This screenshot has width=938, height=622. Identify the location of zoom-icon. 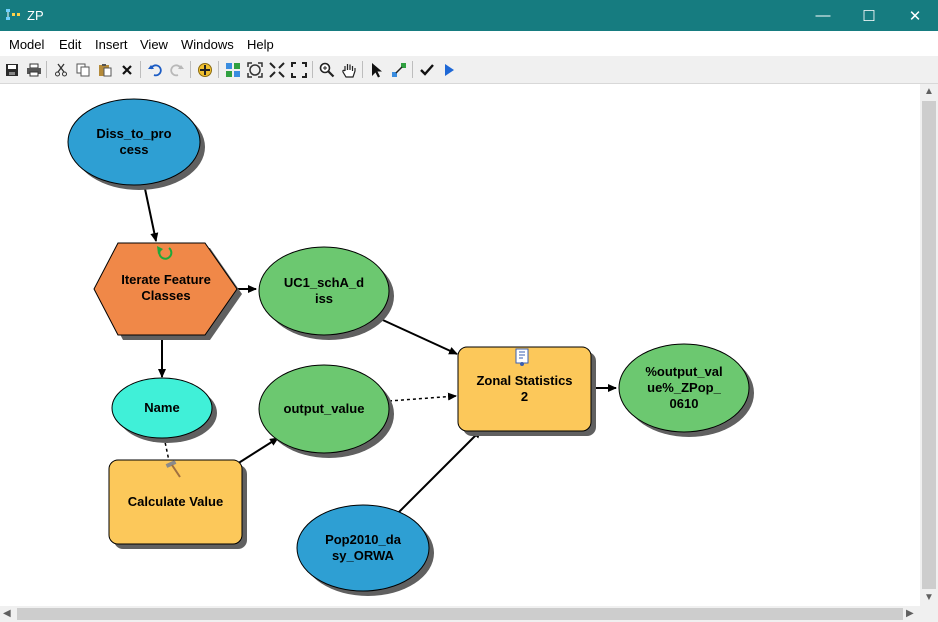
(327, 69).